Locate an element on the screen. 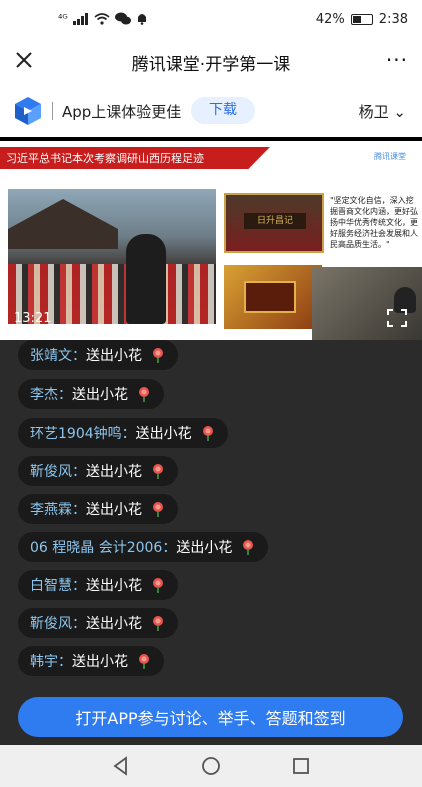 The height and width of the screenshot is (787, 422). notification-bell-icon is located at coordinates (141, 19).